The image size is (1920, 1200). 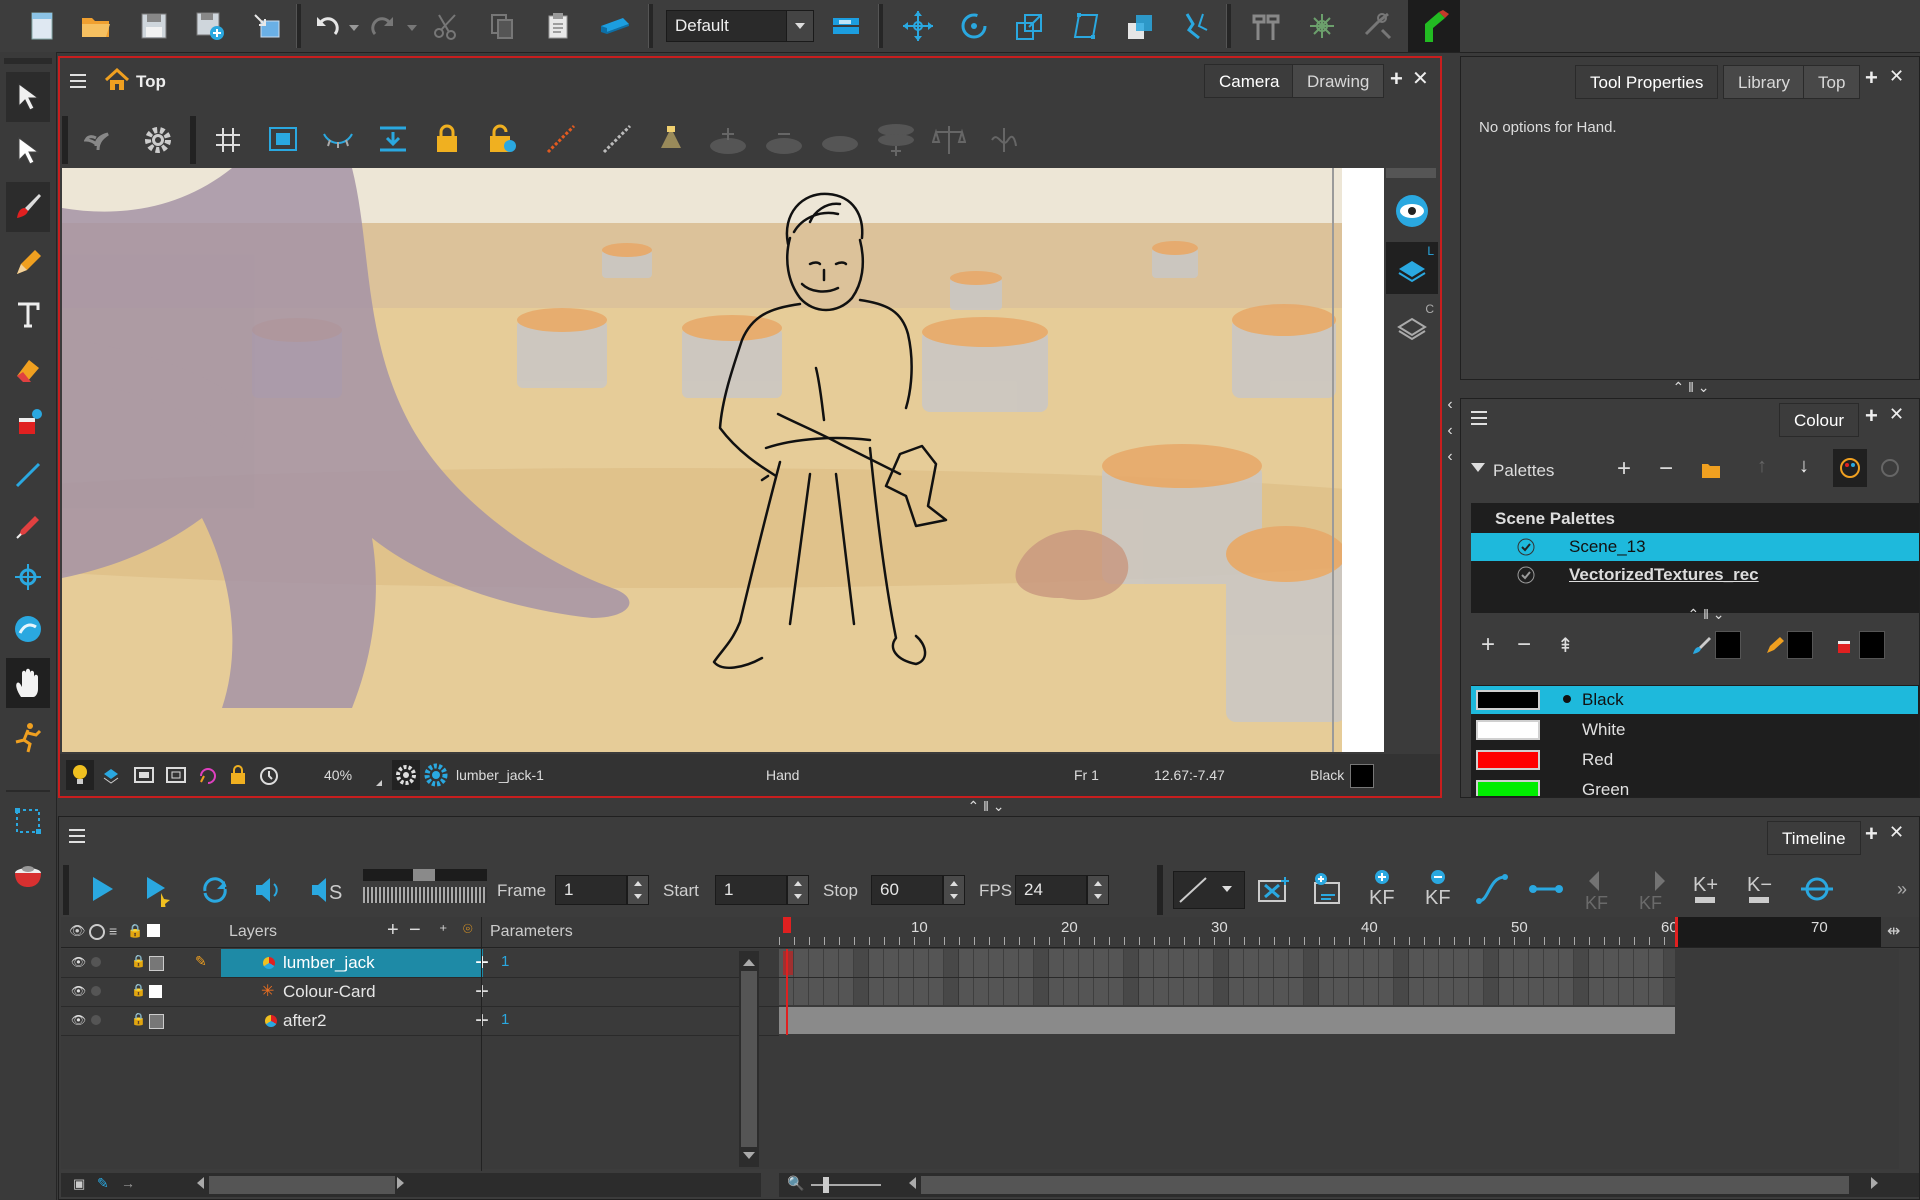 What do you see at coordinates (269, 778) in the screenshot?
I see `reset-view-icon` at bounding box center [269, 778].